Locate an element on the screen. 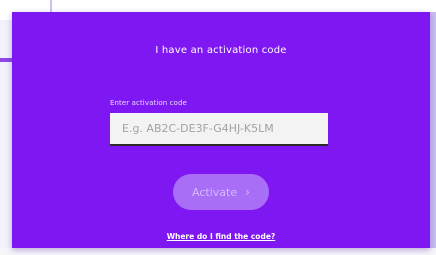  activate-button-label: Activate is located at coordinates (215, 192).